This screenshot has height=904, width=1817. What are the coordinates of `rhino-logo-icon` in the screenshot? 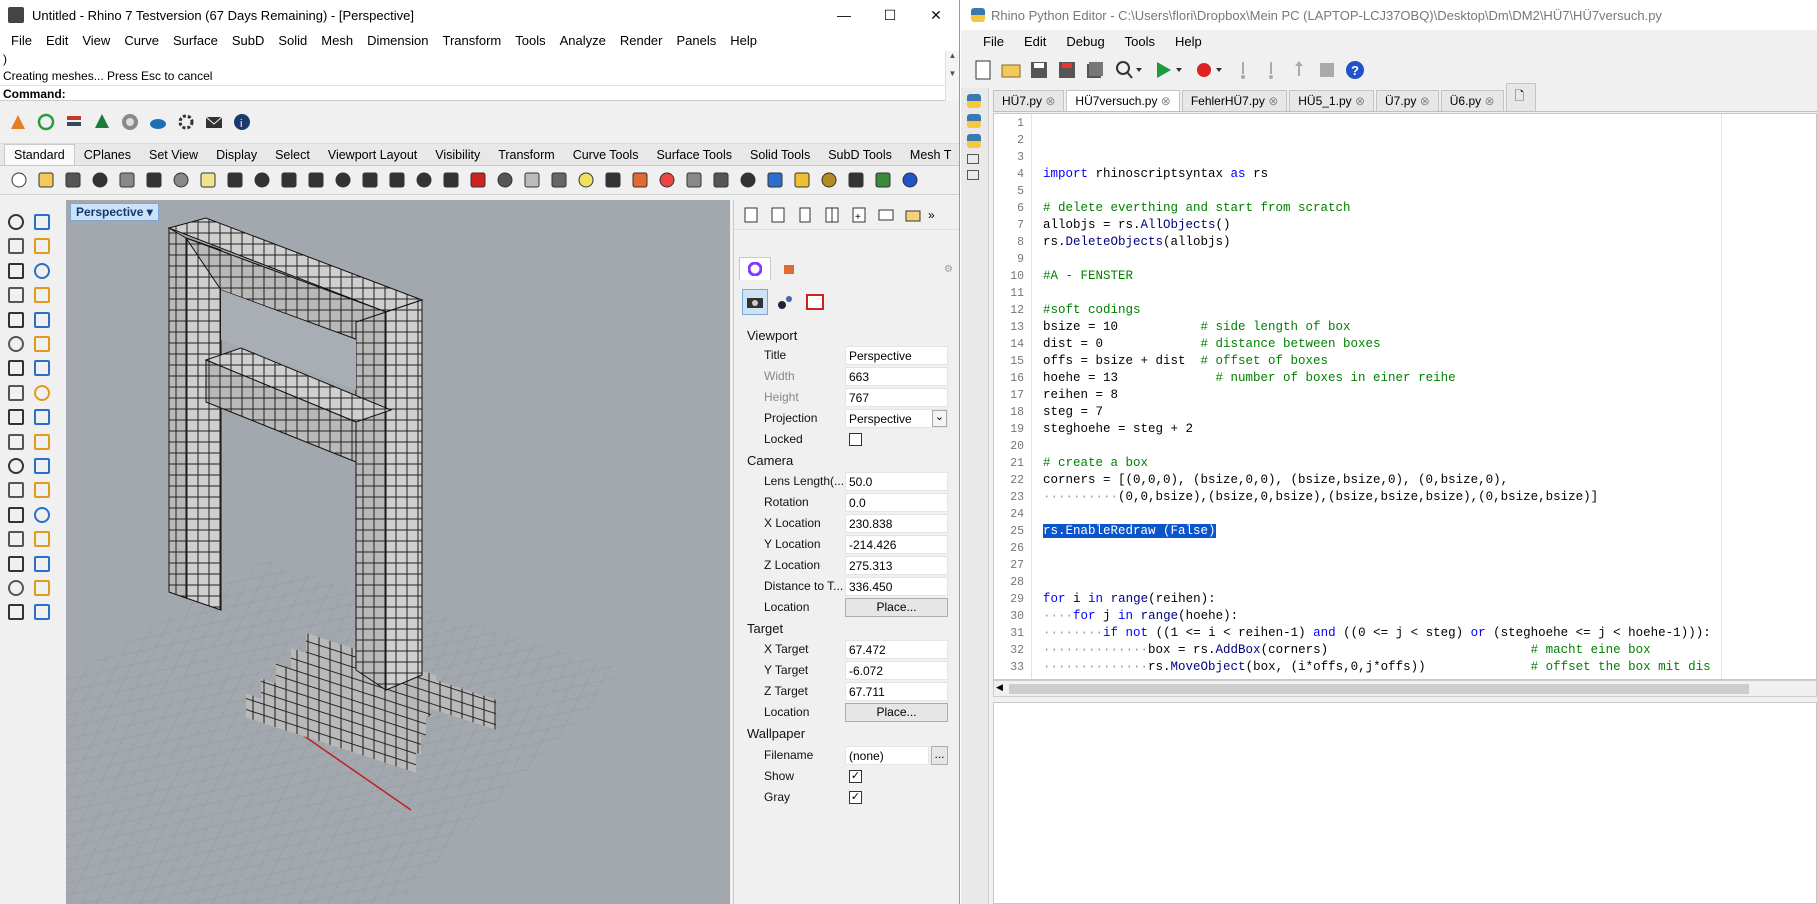 It's located at (18, 122).